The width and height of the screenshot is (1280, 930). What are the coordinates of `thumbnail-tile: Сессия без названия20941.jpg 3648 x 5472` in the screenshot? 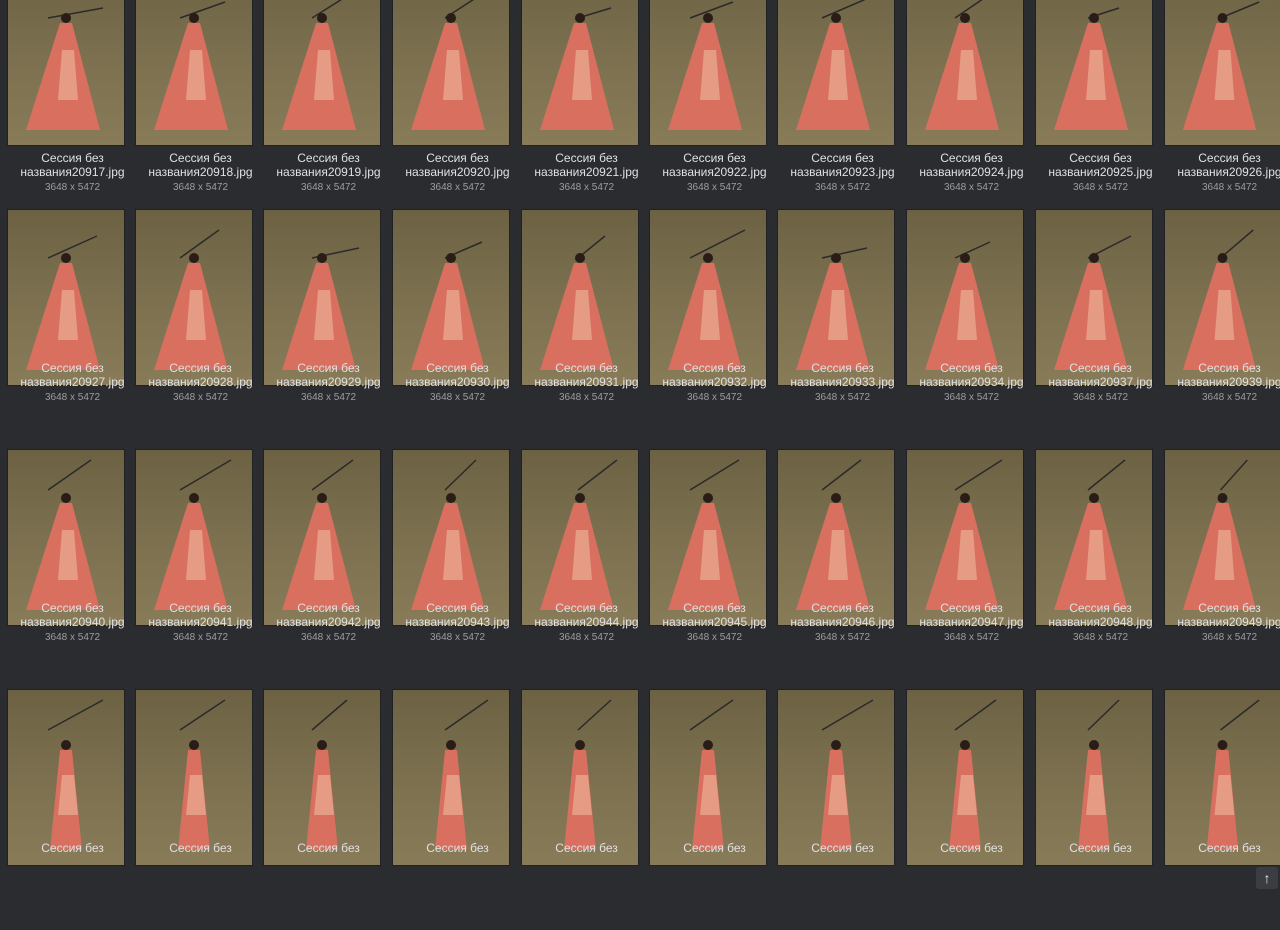 It's located at (200, 570).